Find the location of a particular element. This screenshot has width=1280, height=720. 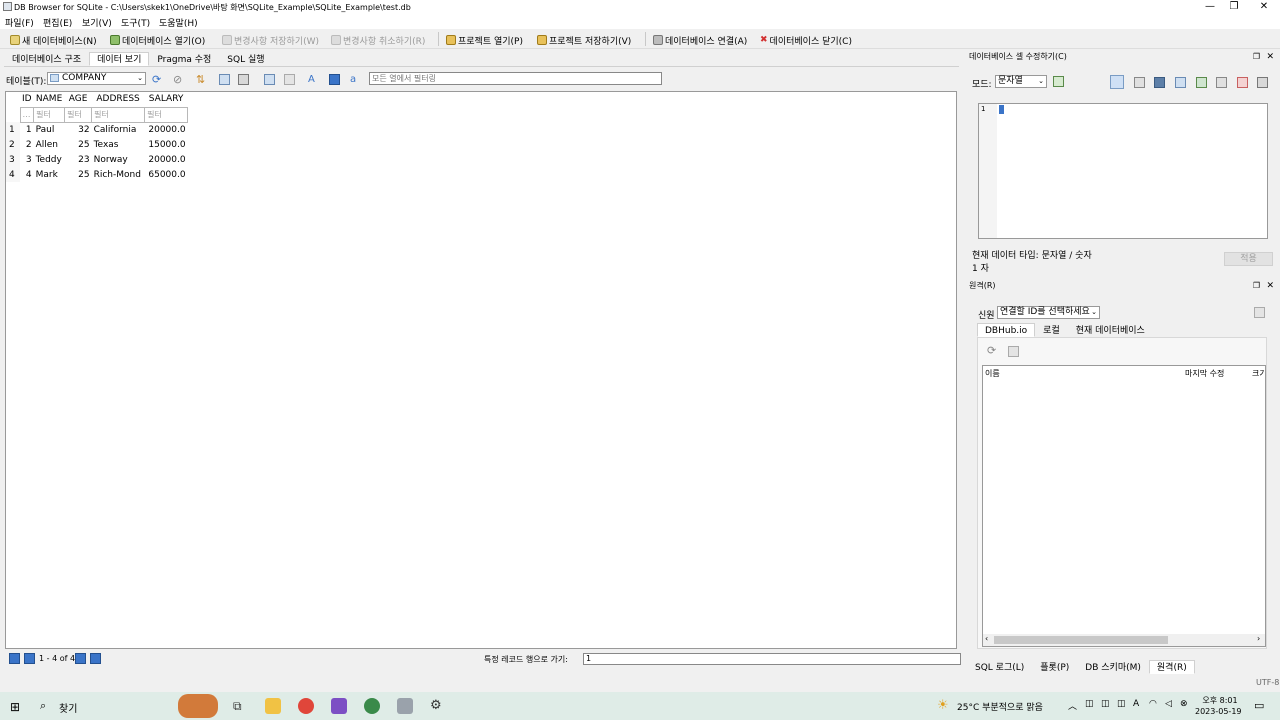

settings-icon: ⚙ is located at coordinates (438, 706).